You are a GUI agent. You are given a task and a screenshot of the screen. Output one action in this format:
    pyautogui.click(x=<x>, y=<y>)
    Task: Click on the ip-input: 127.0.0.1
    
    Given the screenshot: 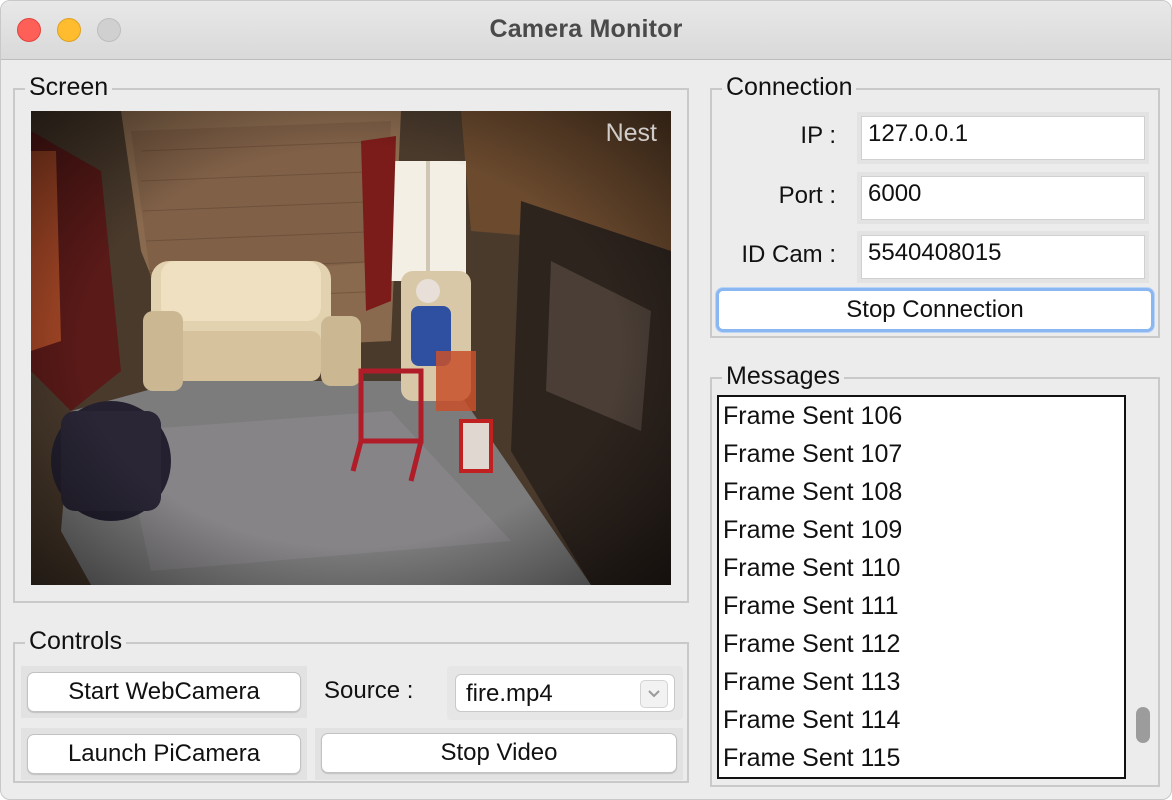 What is the action you would take?
    pyautogui.click(x=1003, y=138)
    